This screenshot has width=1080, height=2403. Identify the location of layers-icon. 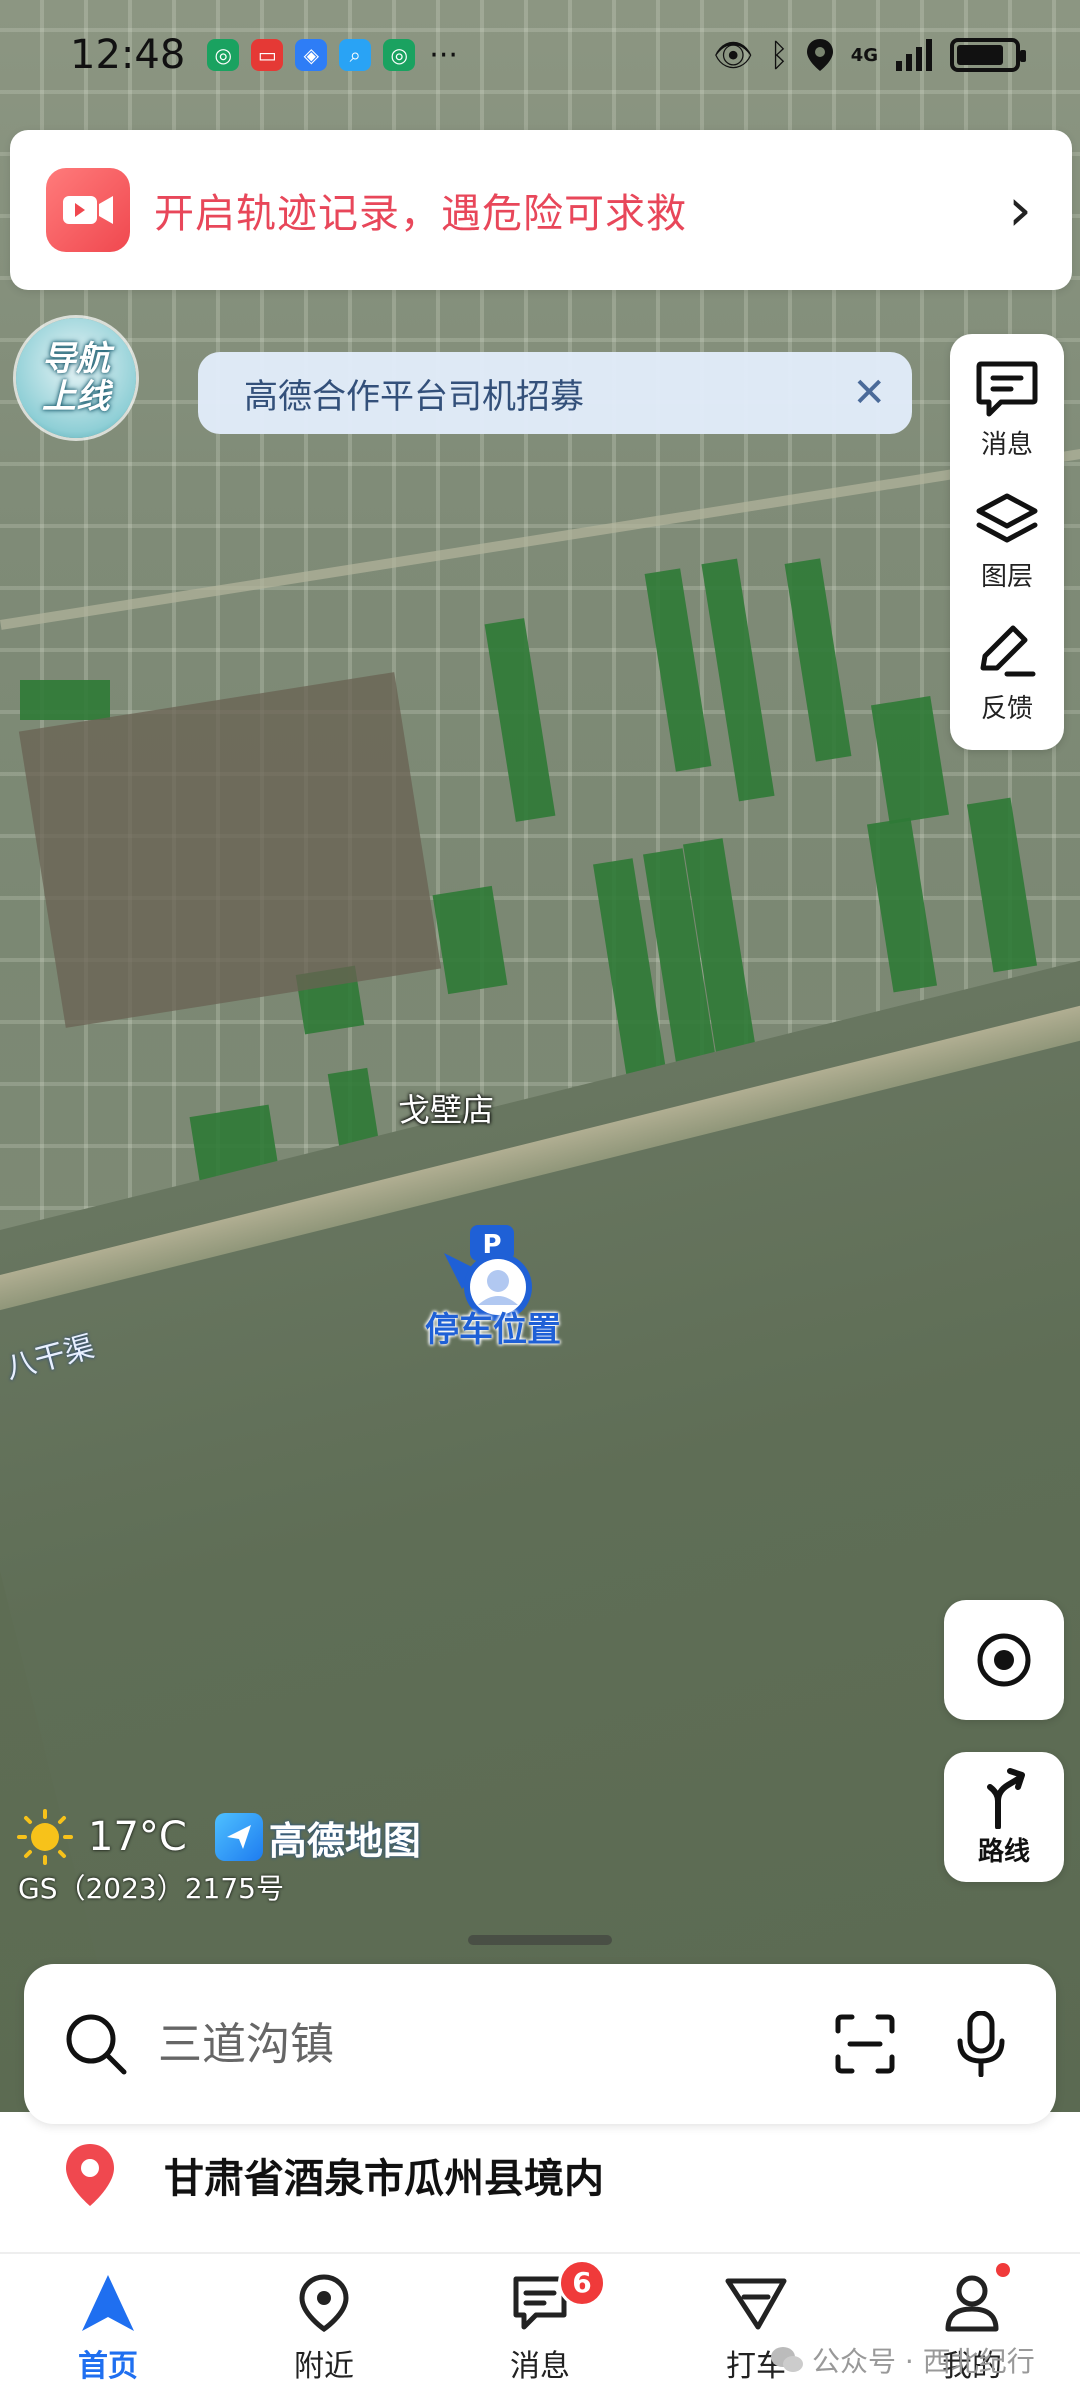
(1007, 517).